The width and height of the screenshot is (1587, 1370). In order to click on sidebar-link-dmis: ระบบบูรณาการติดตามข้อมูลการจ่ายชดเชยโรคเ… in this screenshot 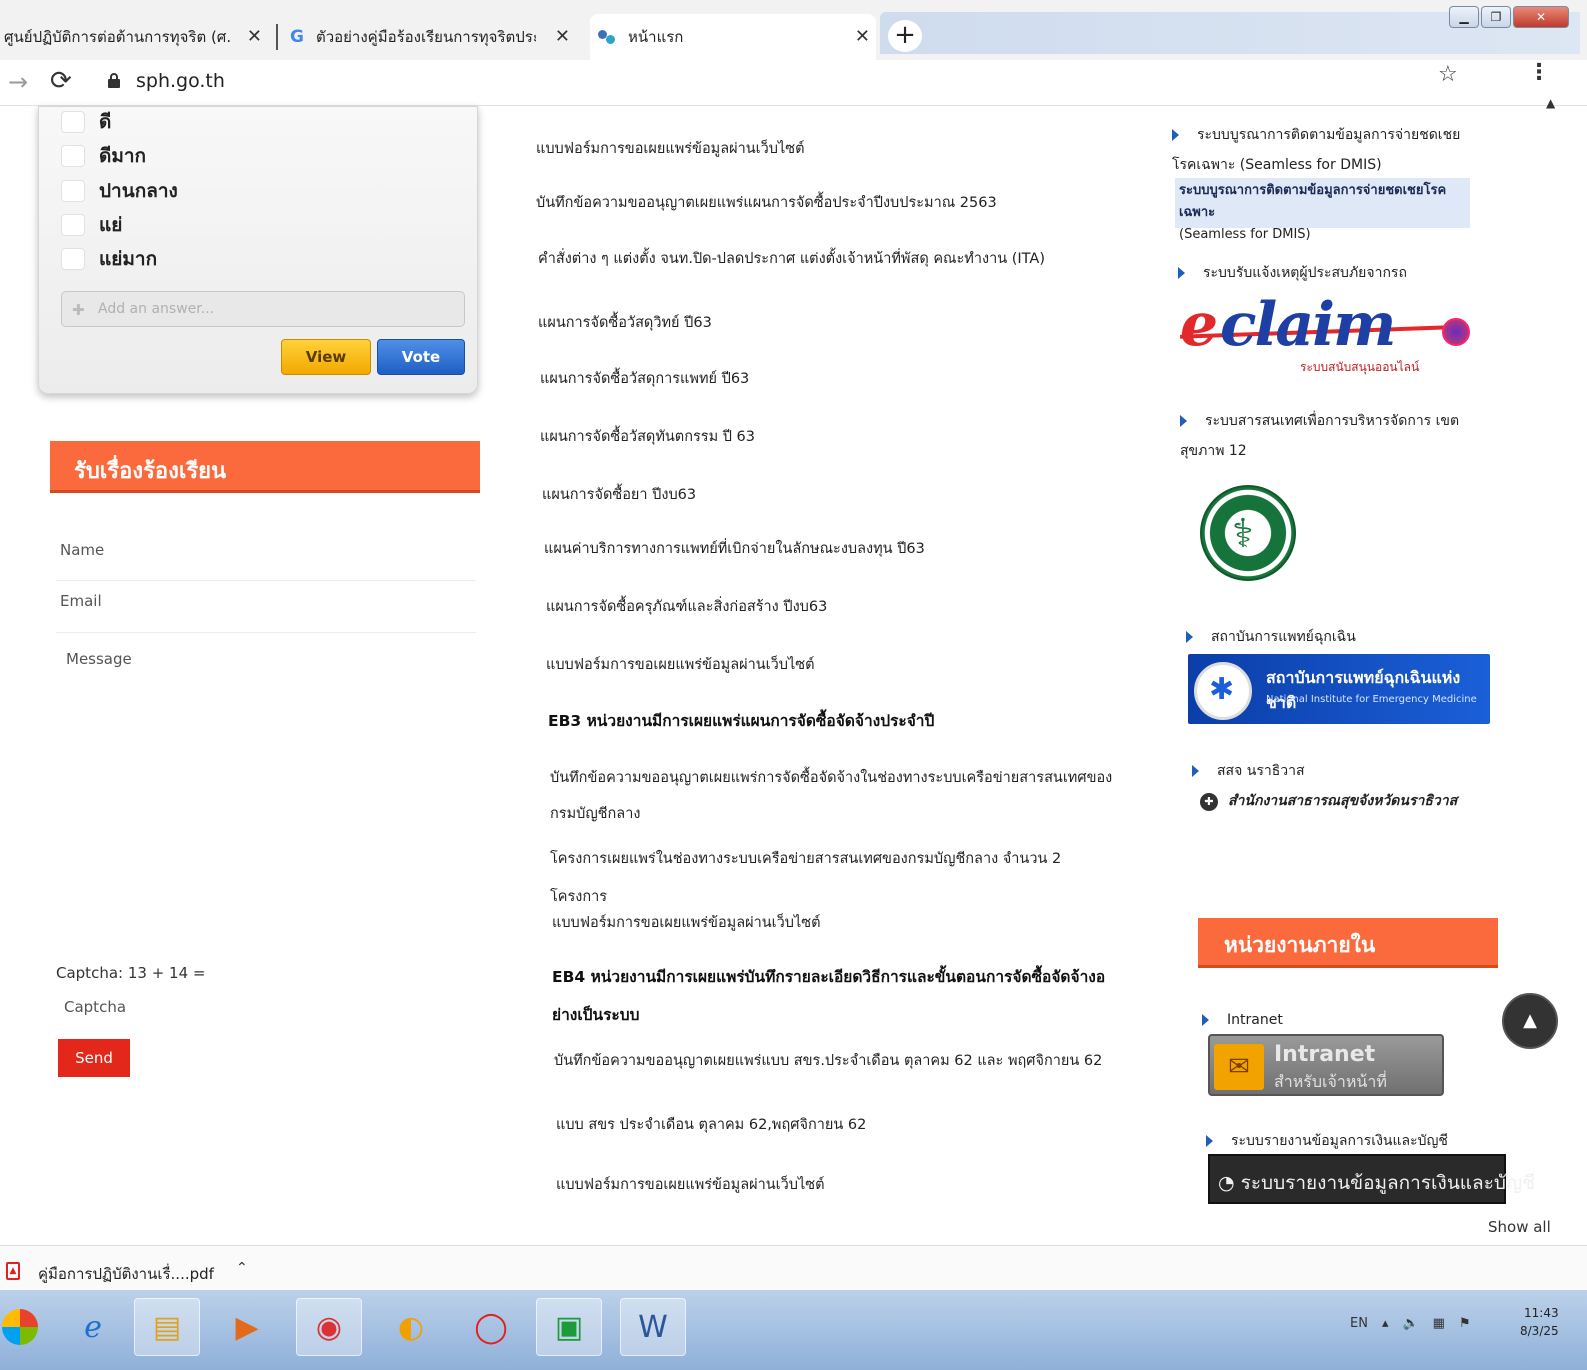, I will do `click(1322, 150)`.